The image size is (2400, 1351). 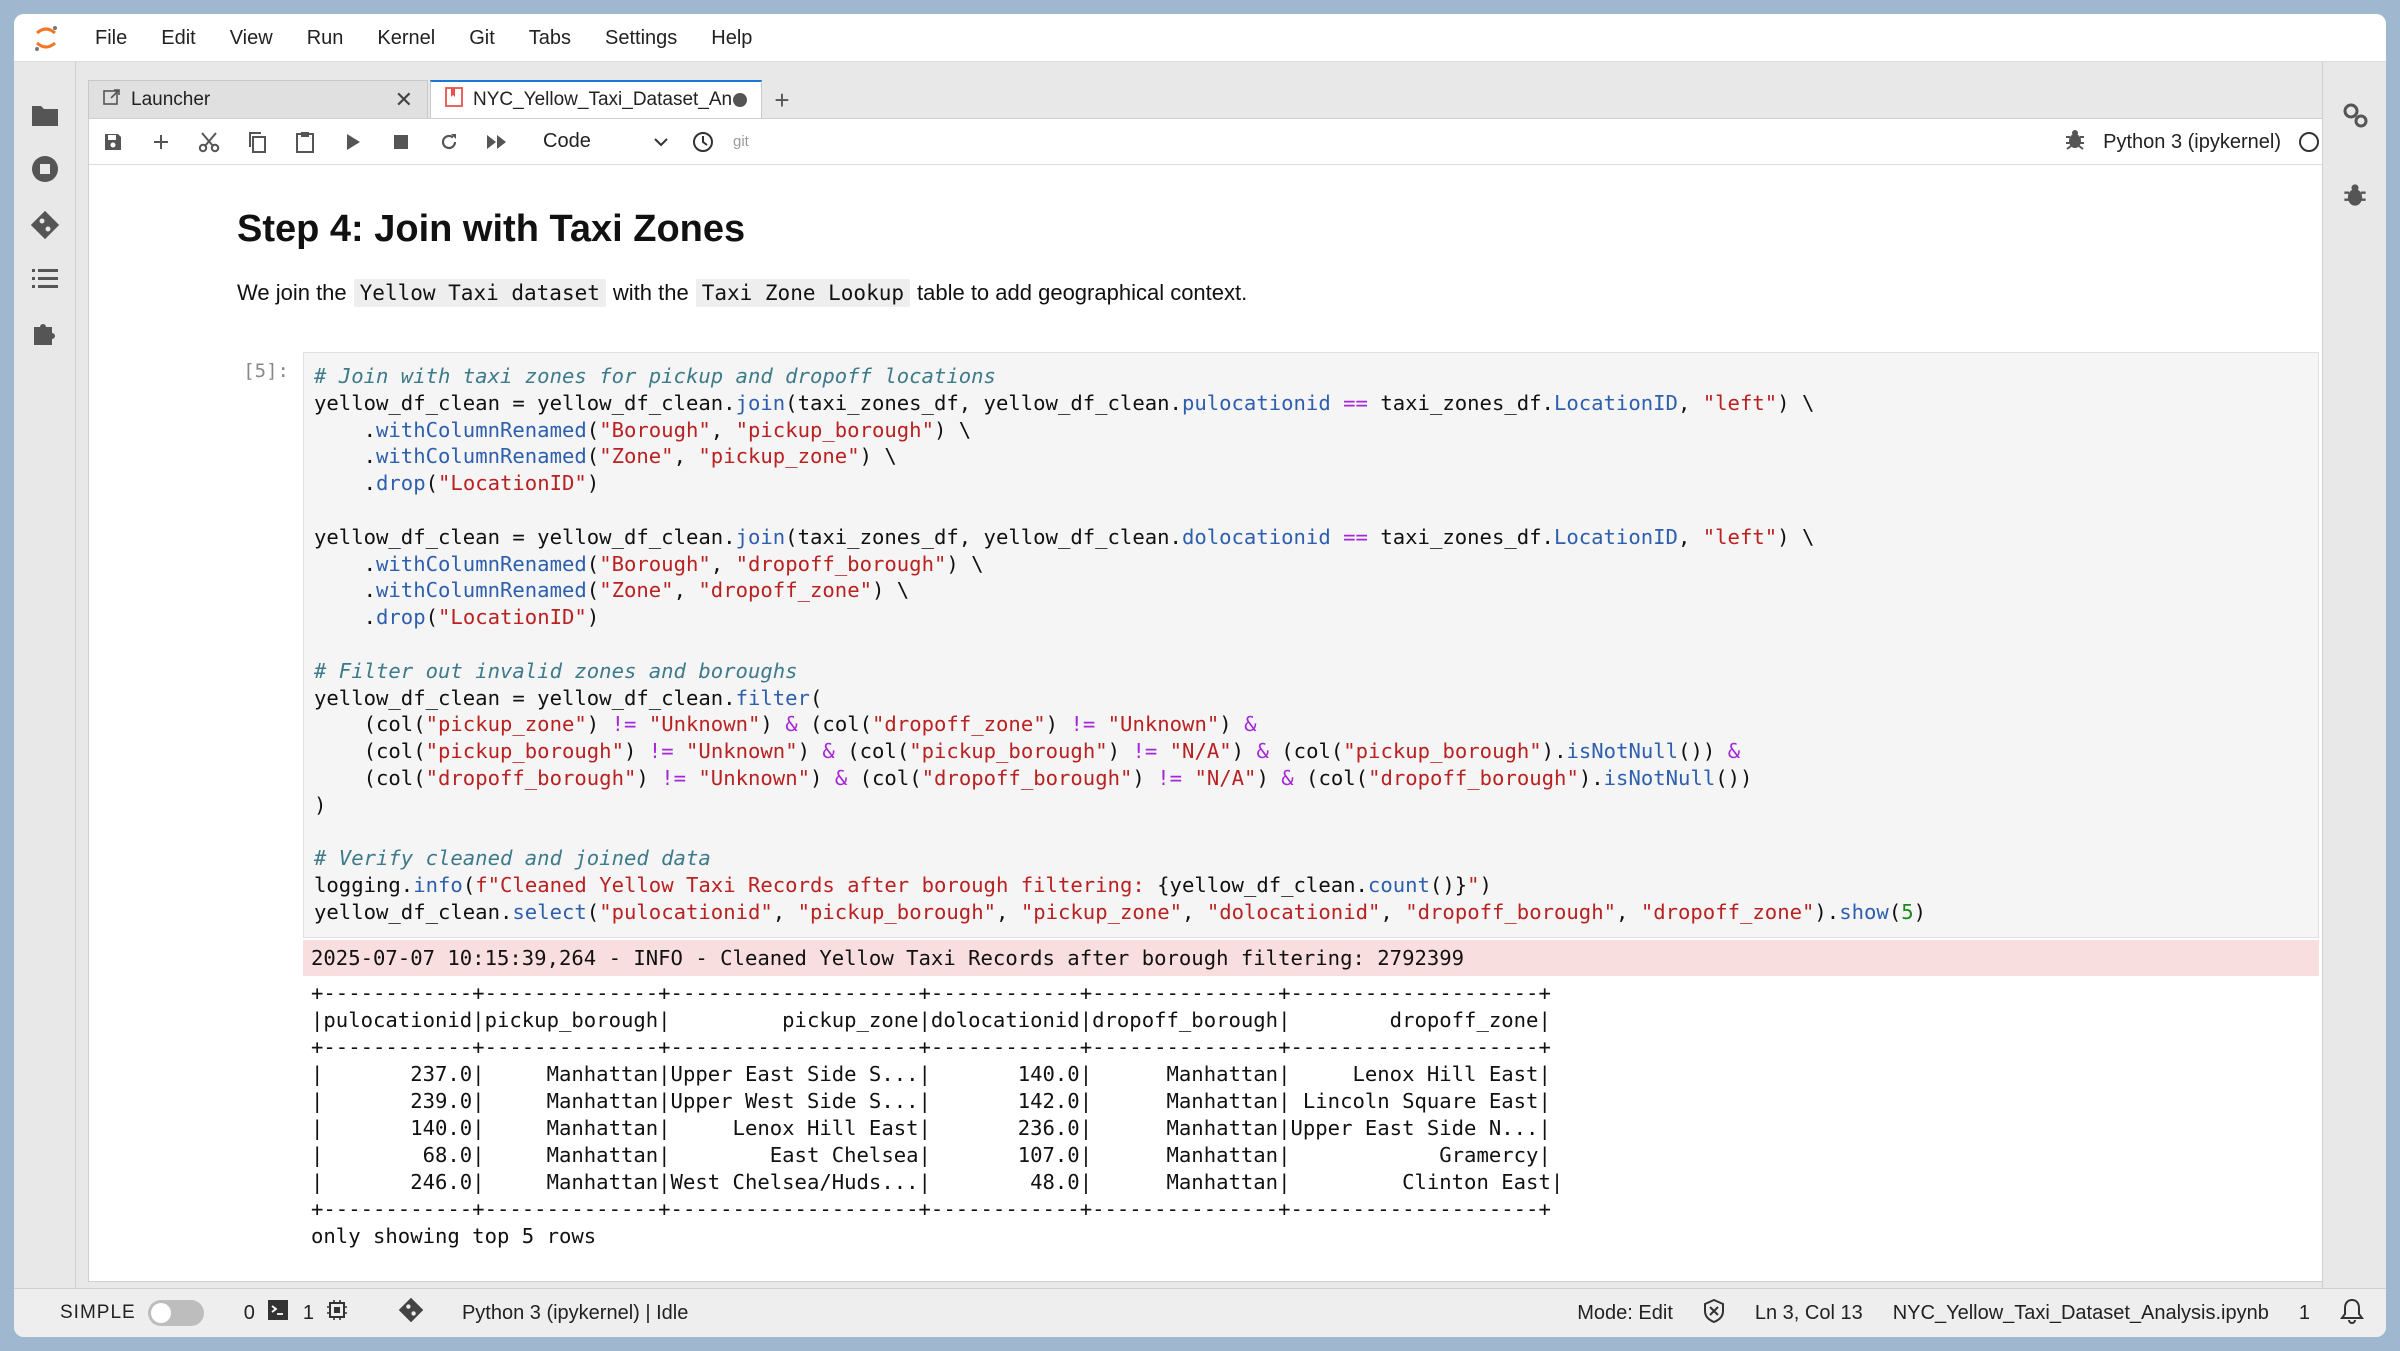 I want to click on tab-bar: Launcher ✕ NYC_Yellow_Taxi_Dataset_Ana +, so click(x=444, y=99).